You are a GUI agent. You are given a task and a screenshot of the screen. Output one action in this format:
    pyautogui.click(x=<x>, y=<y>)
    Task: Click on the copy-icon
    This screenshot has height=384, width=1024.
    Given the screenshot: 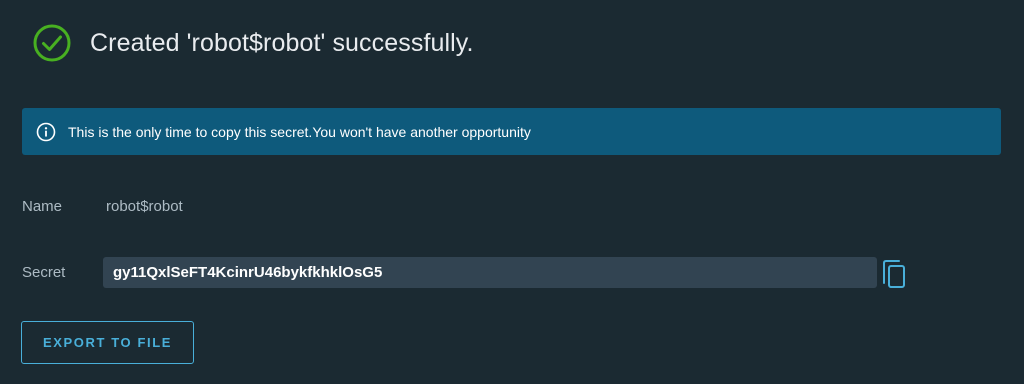 What is the action you would take?
    pyautogui.click(x=894, y=274)
    